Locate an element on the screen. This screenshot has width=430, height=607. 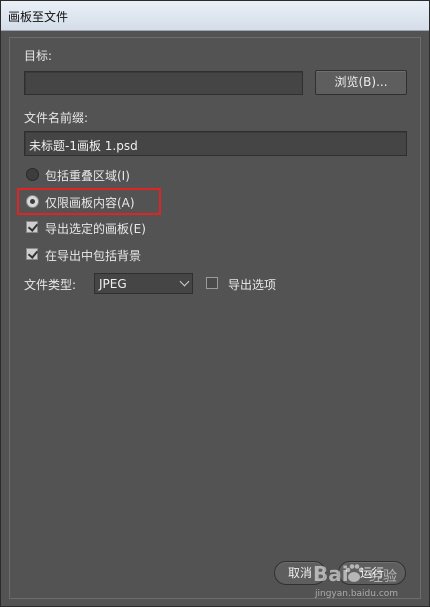
watermark-brand-cn: 经验 is located at coordinates (383, 577).